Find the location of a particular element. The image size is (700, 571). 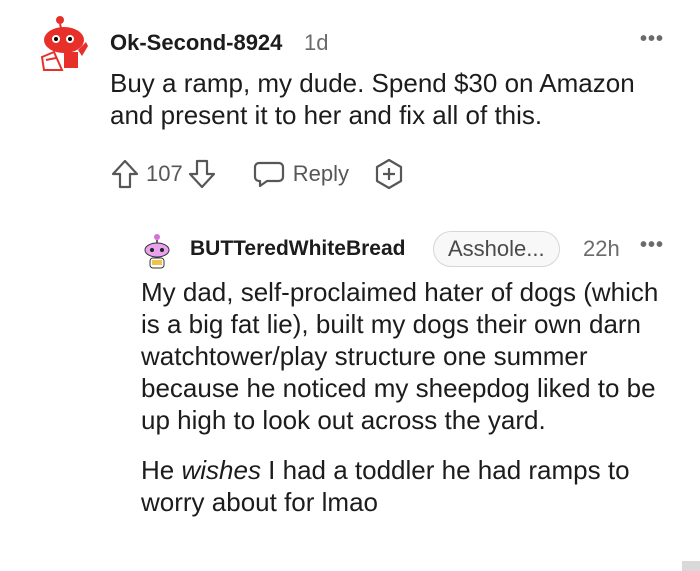

reply-label: Reply is located at coordinates (320, 173).